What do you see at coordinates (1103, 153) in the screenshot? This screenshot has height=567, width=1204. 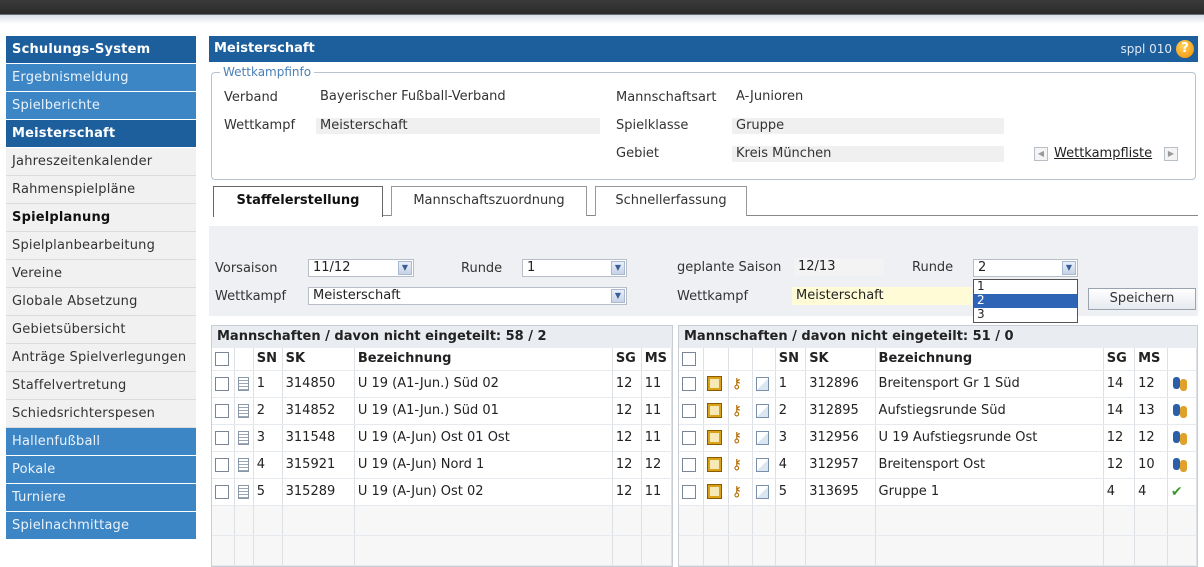 I see `wettkampfliste-link: Wettkampfliste` at bounding box center [1103, 153].